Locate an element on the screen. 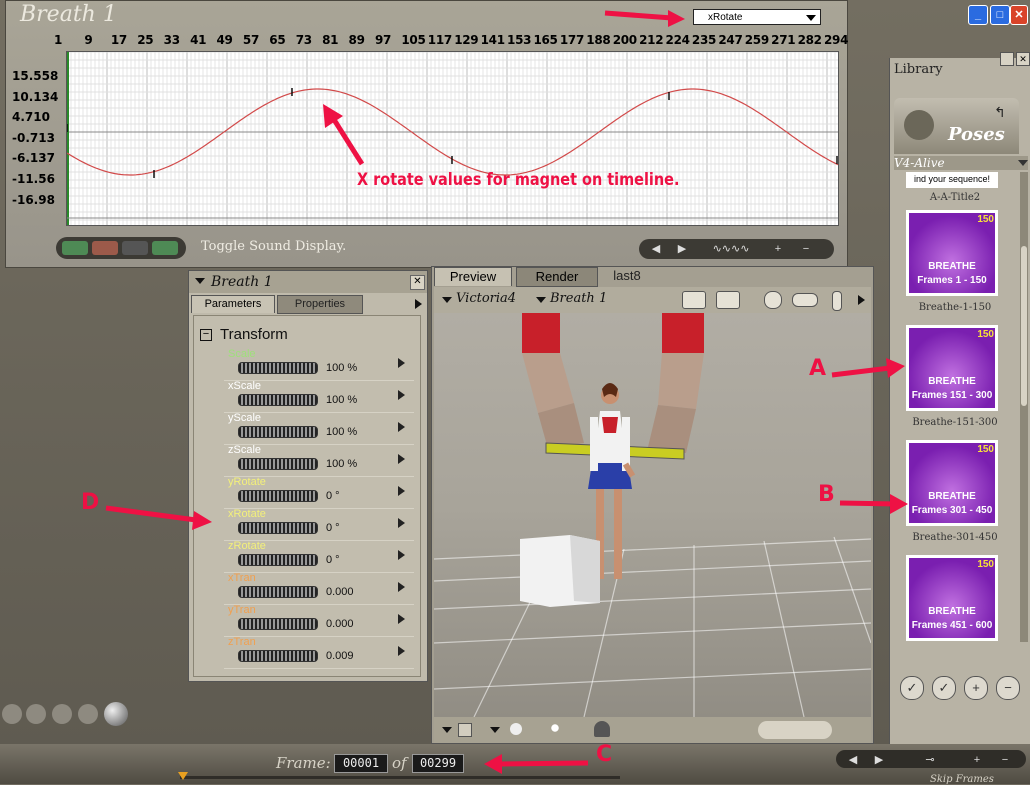 Image resolution: width=1030 pixels, height=785 pixels. library-item: 150 BREATHE Frames 451 - 600 is located at coordinates (955, 601).